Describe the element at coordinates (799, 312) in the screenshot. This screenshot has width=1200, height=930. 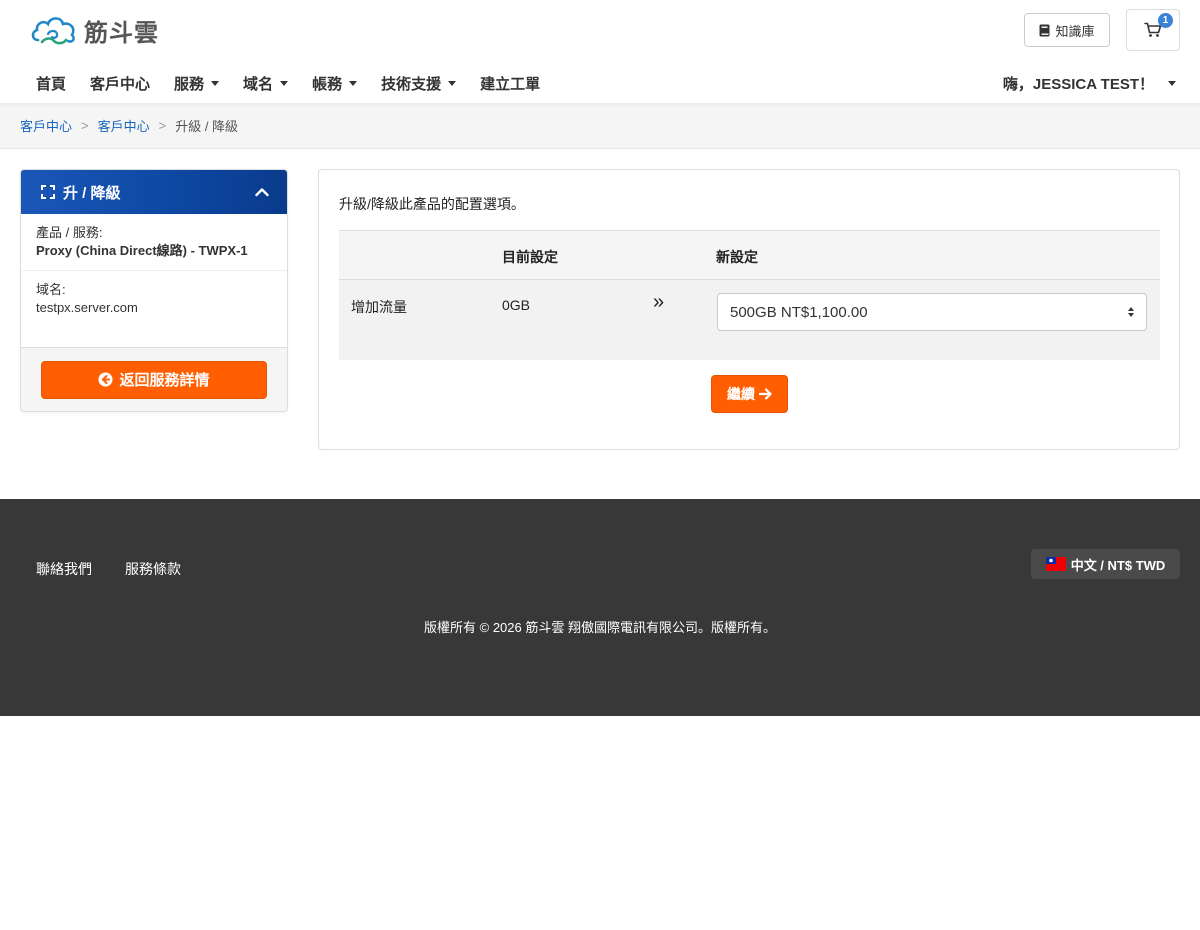
I see `select-value: 500GB NT$1,100.00` at that location.